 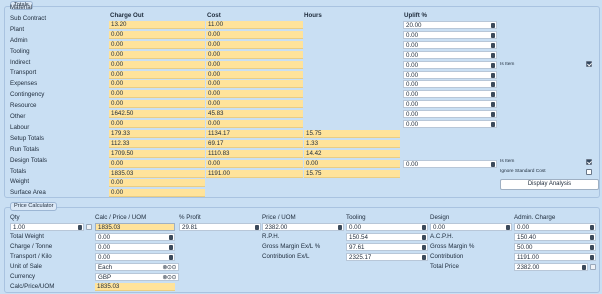 What do you see at coordinates (157, 154) in the screenshot?
I see `charge-out-value: 1709.50` at bounding box center [157, 154].